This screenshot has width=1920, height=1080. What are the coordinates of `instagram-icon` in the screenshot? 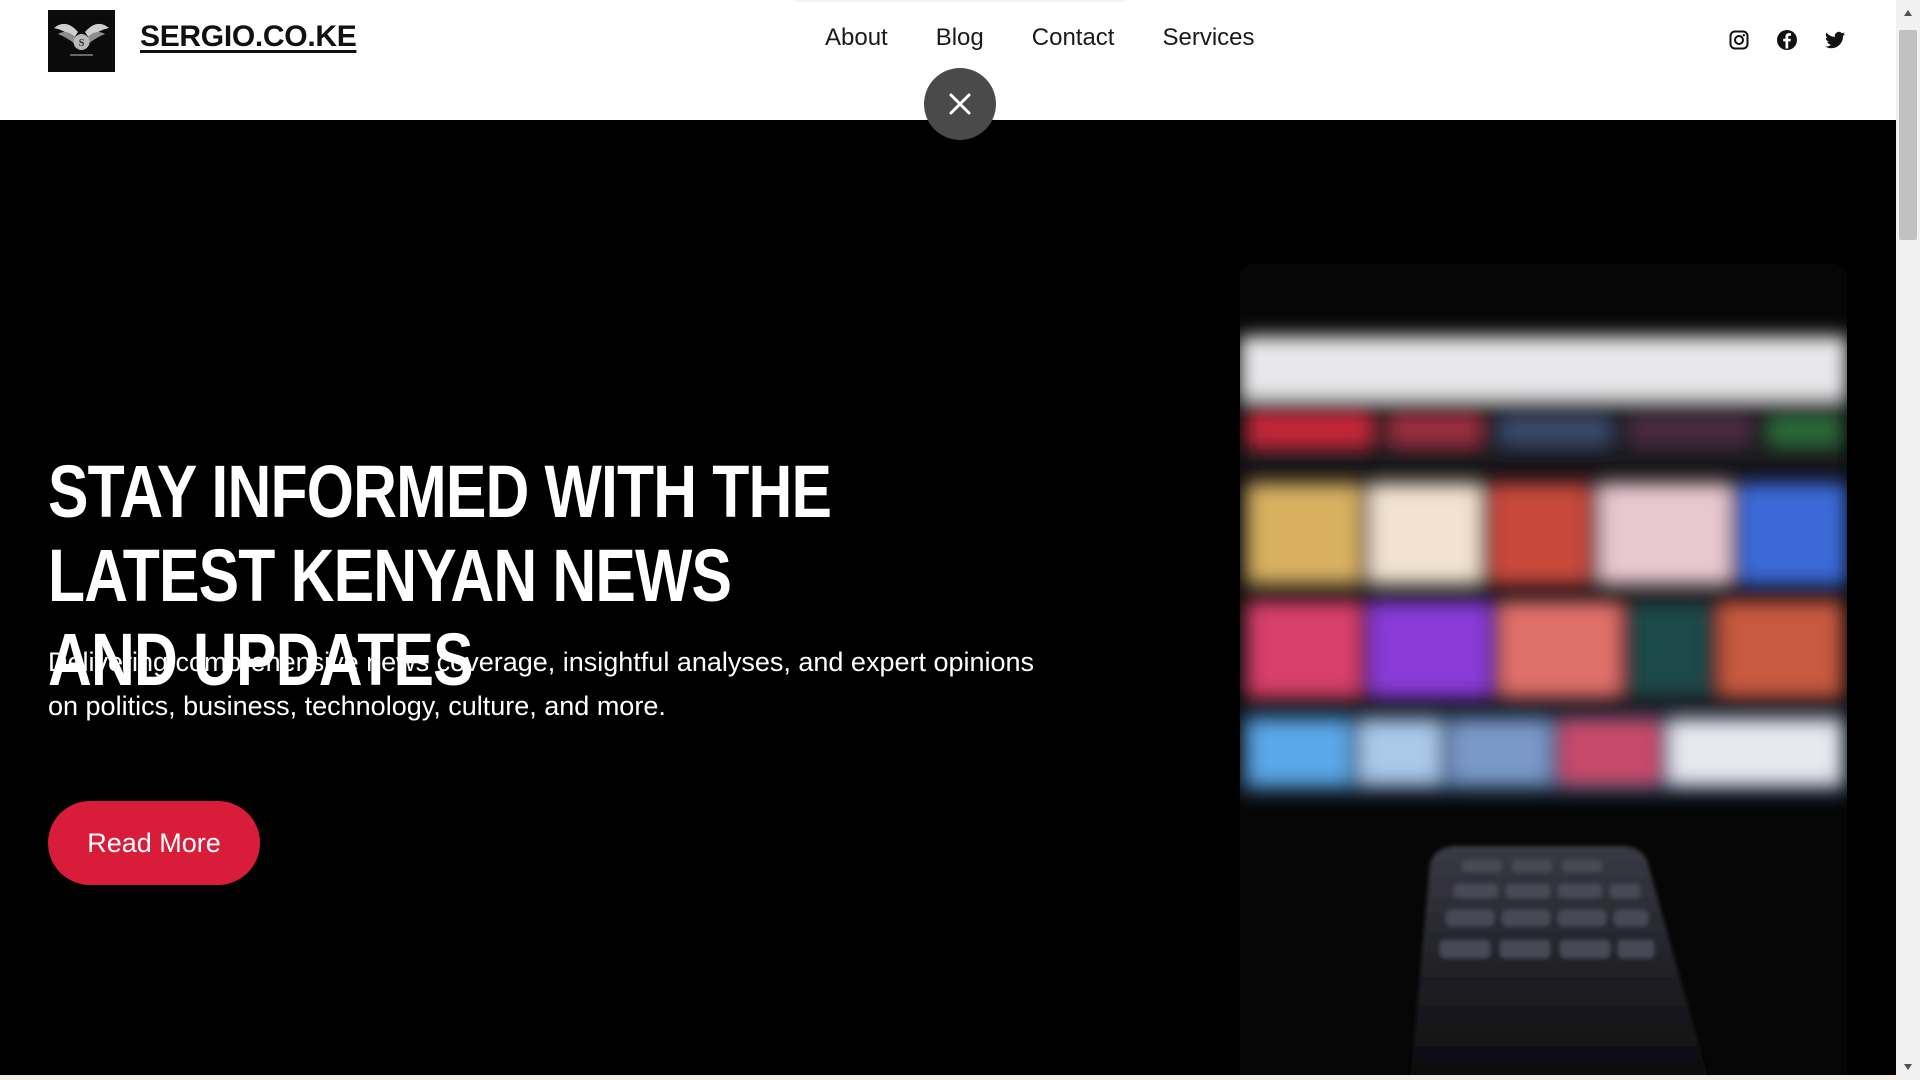 It's located at (1739, 40).